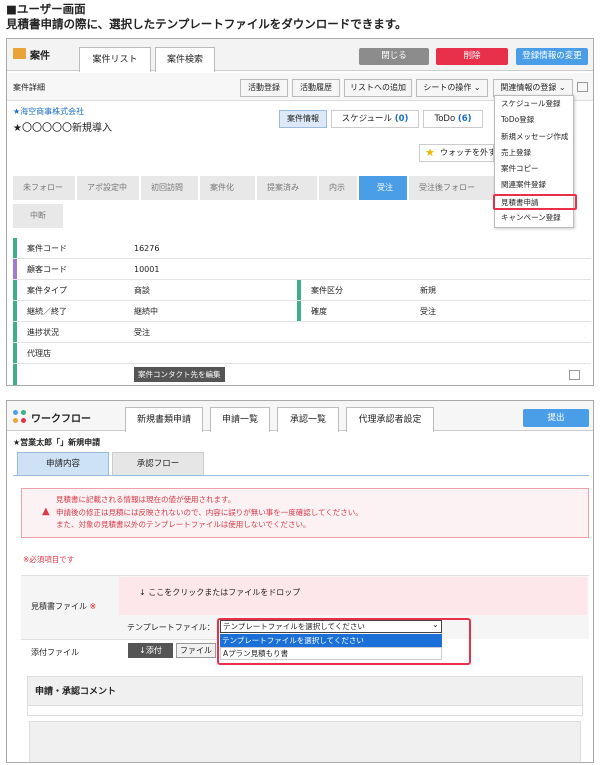 Image resolution: width=600 pixels, height=765 pixels. What do you see at coordinates (305, 741) in the screenshot?
I see `comment-input` at bounding box center [305, 741].